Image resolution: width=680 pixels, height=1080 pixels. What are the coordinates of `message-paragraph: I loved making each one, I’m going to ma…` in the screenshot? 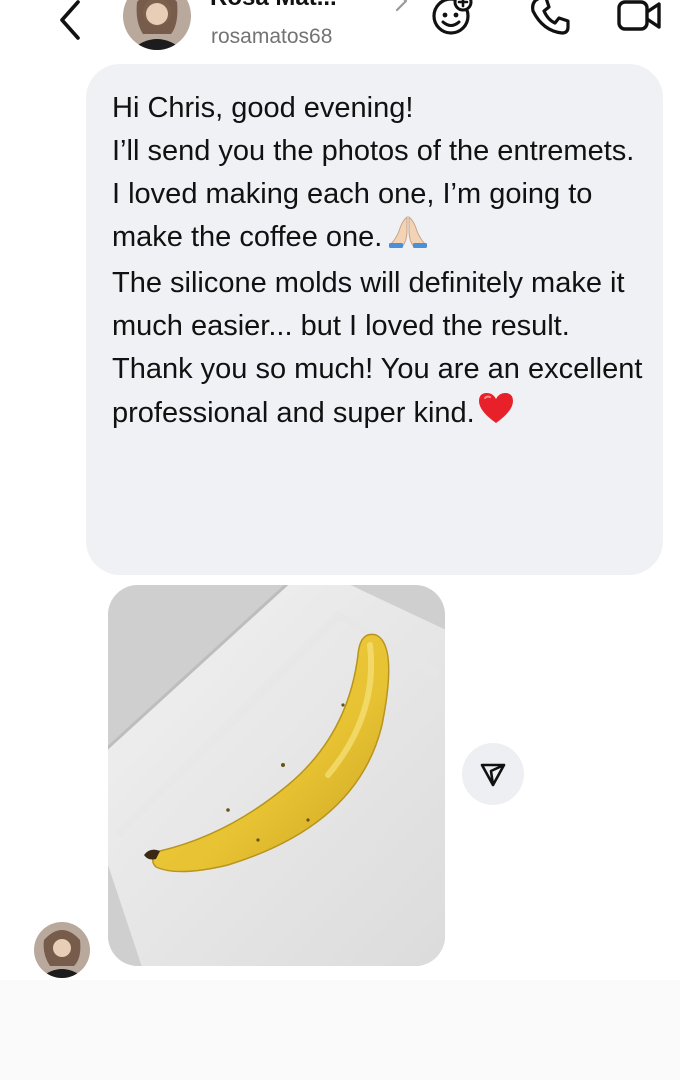 It's located at (382, 218).